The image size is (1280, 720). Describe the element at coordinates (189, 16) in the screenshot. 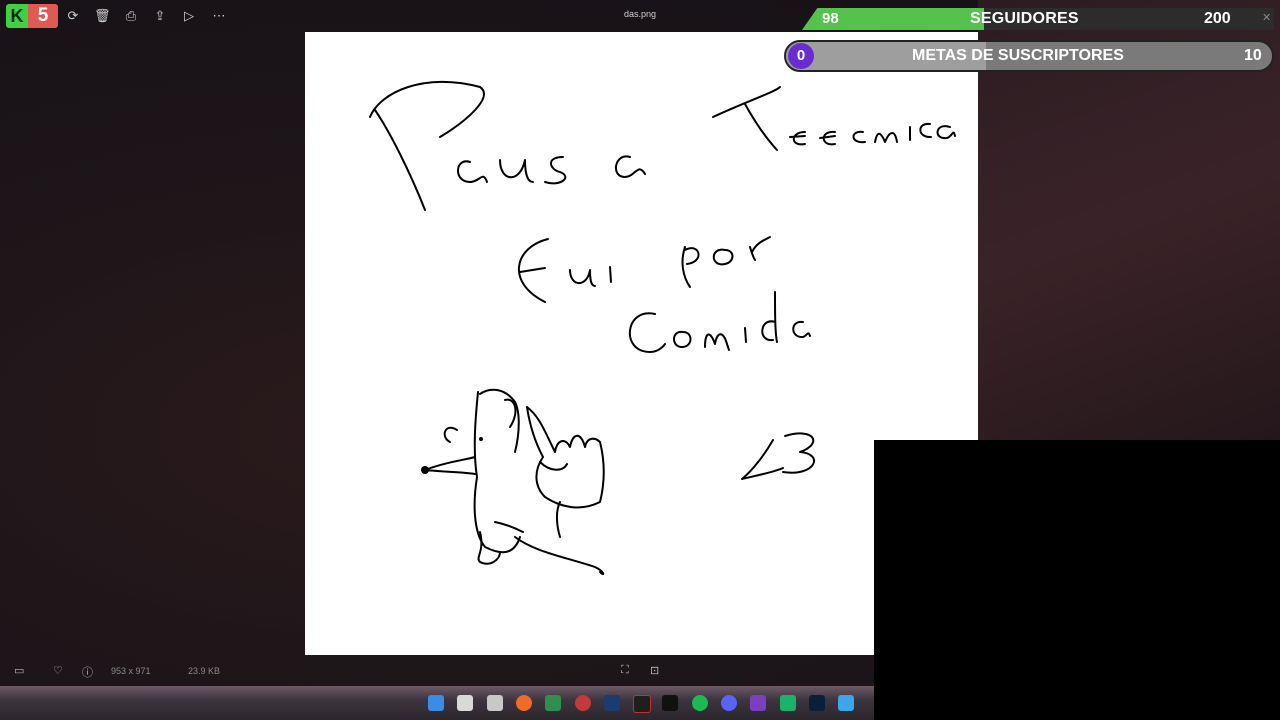

I see `slideshow-icon: ▷` at that location.